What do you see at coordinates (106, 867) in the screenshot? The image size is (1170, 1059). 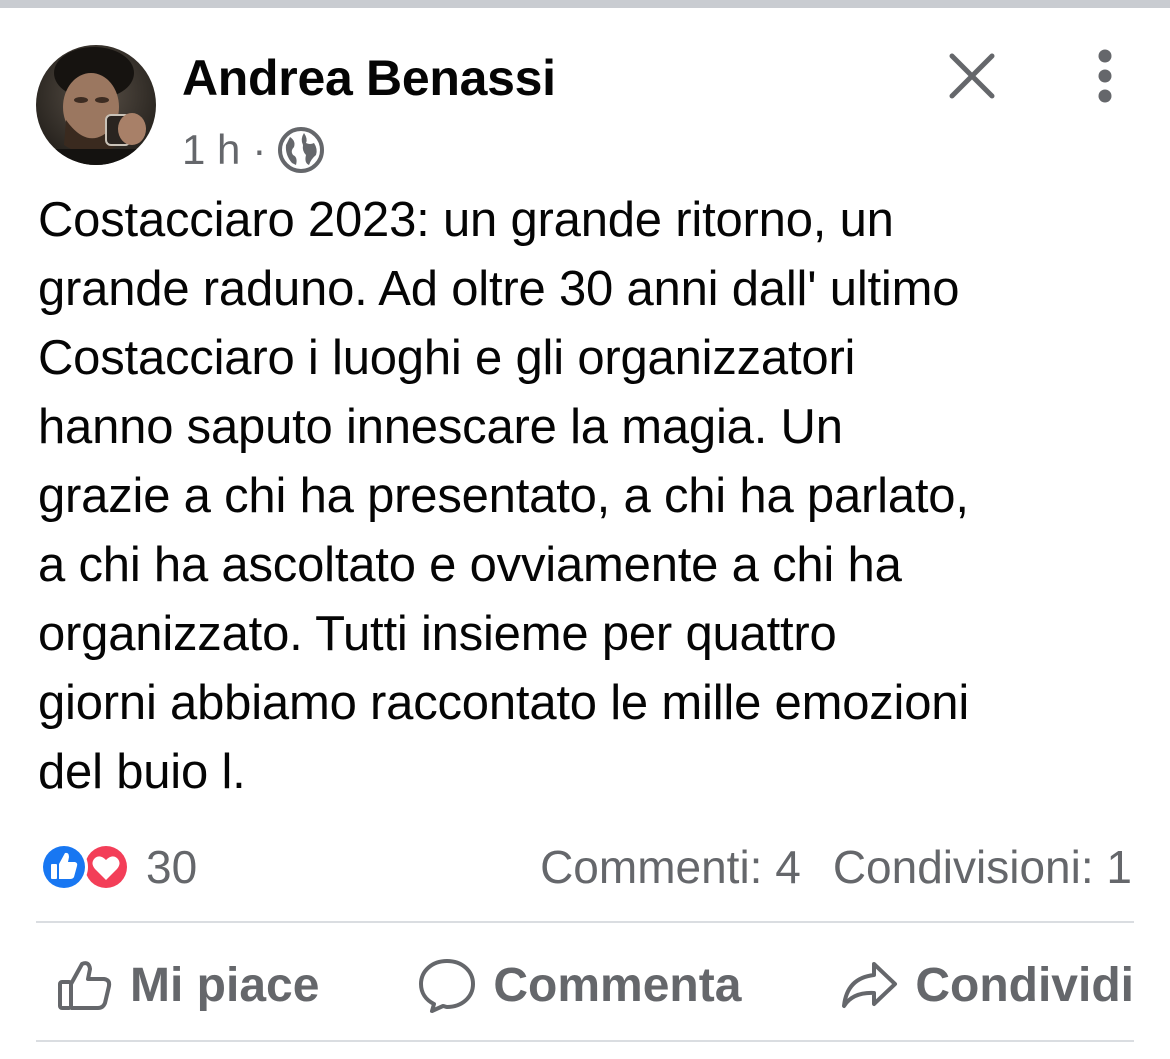 I see `love-icon` at bounding box center [106, 867].